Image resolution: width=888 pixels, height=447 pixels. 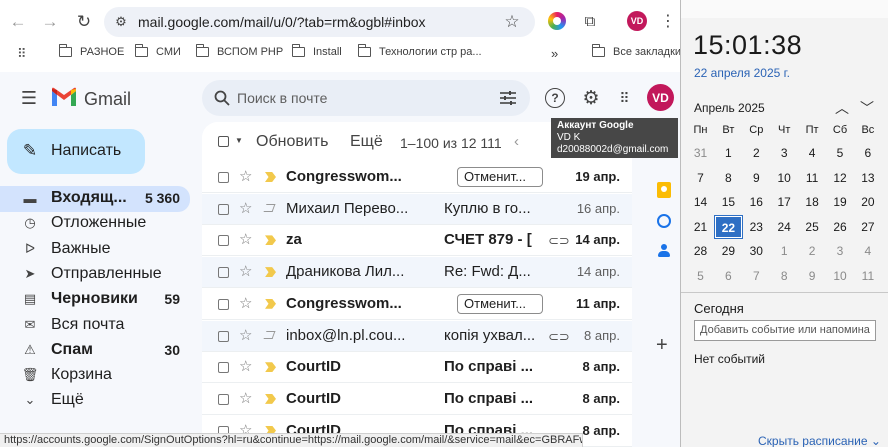 What do you see at coordinates (700, 153) in the screenshot?
I see `calendar-day: 31` at bounding box center [700, 153].